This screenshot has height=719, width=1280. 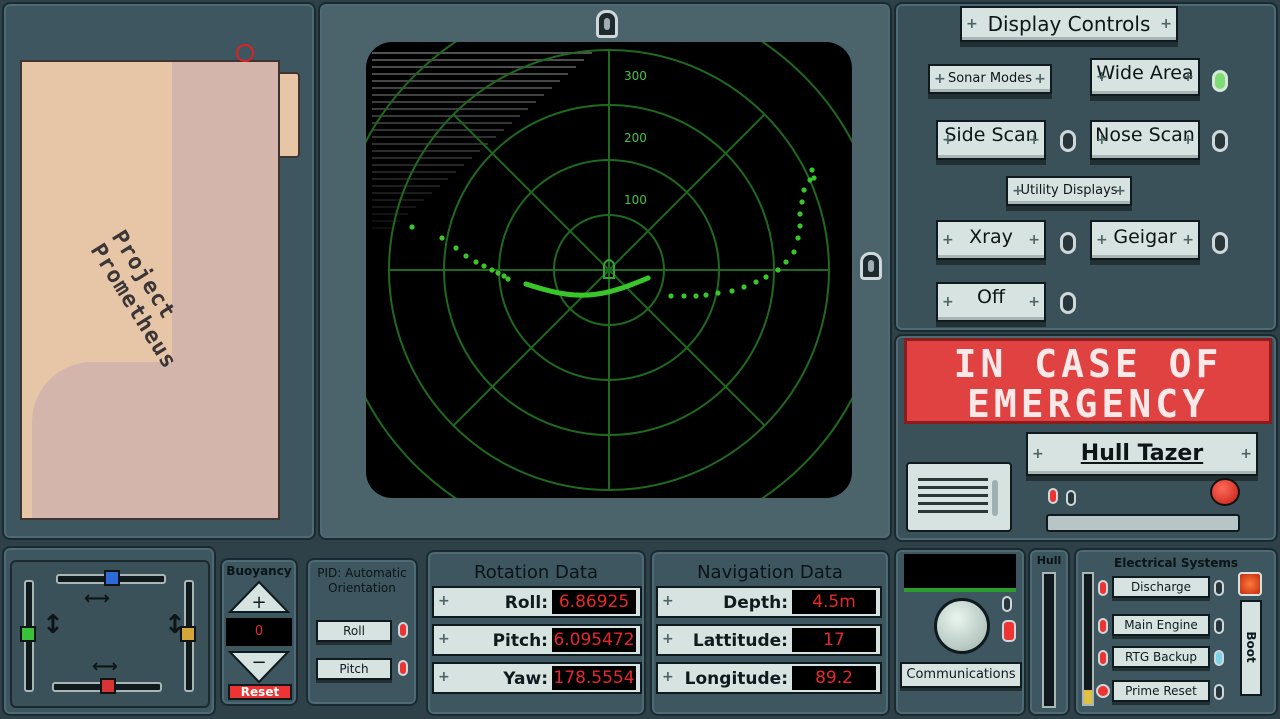 I want to click on boot-button: Boot, so click(x=1251, y=648).